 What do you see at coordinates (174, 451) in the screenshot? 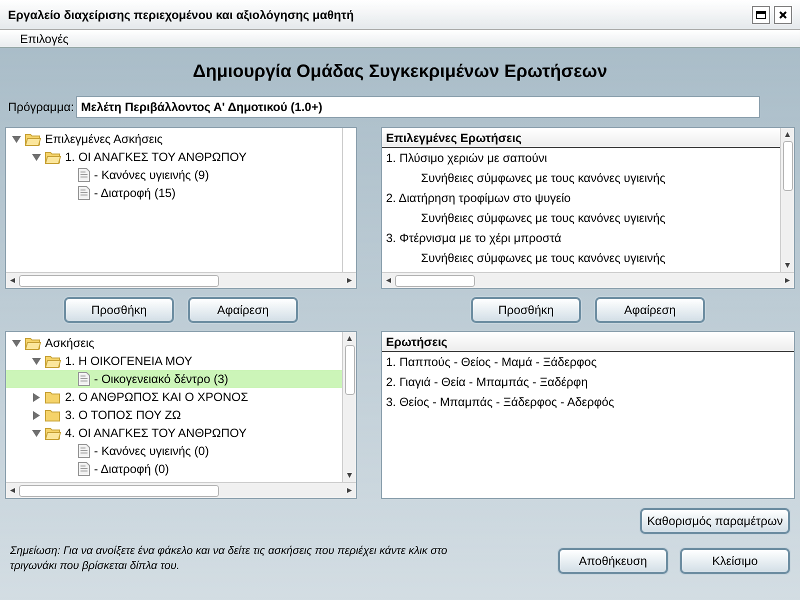
I see `tree-item: - Κανόνες υγιεινής (0)` at bounding box center [174, 451].